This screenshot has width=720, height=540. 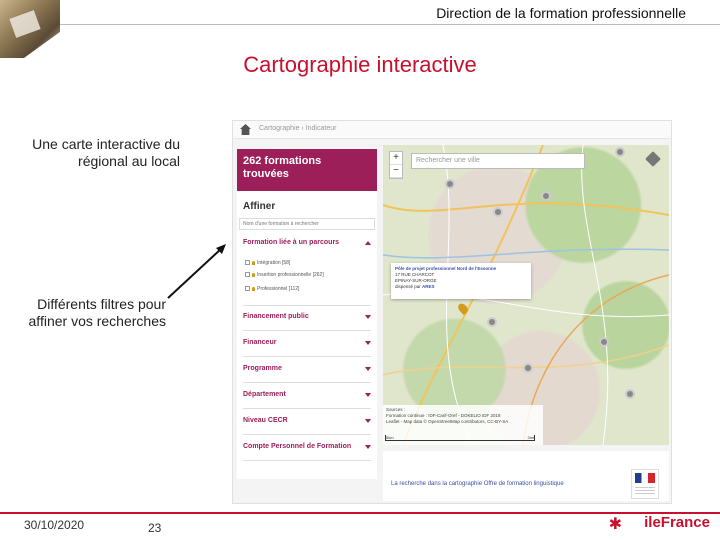 What do you see at coordinates (530, 437) in the screenshot?
I see `scale-mi: 3mi` at bounding box center [530, 437].